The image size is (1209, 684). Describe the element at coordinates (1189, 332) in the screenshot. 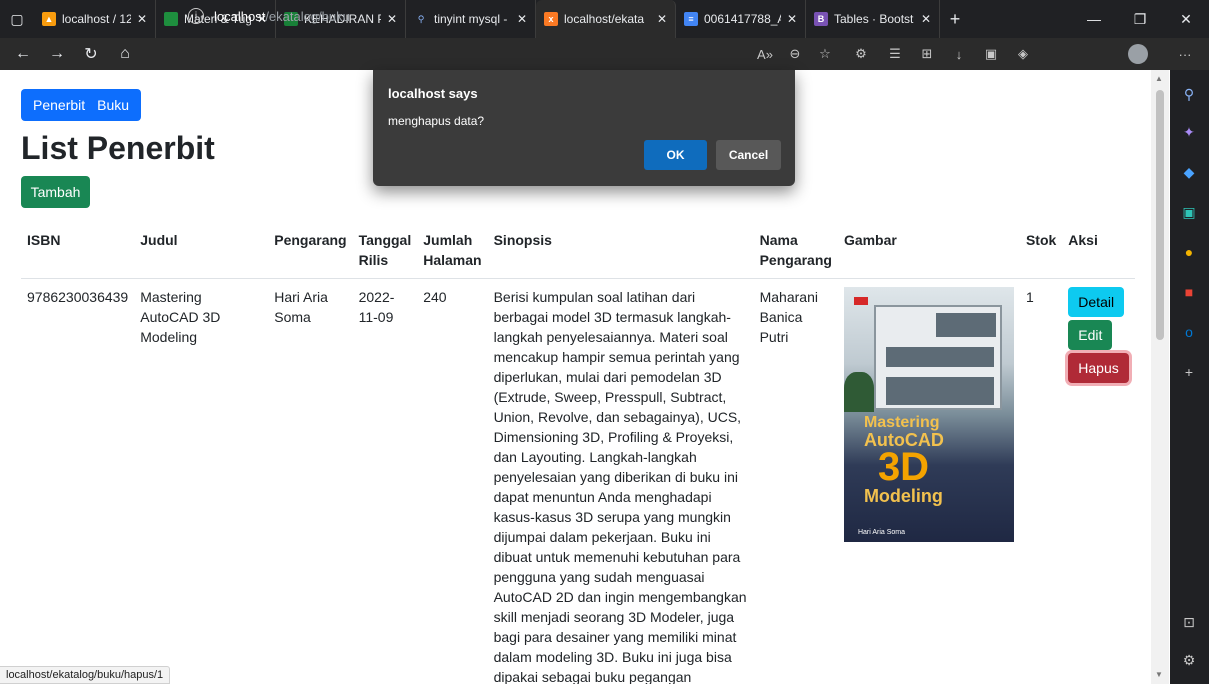

I see `outlook-icon: o` at that location.